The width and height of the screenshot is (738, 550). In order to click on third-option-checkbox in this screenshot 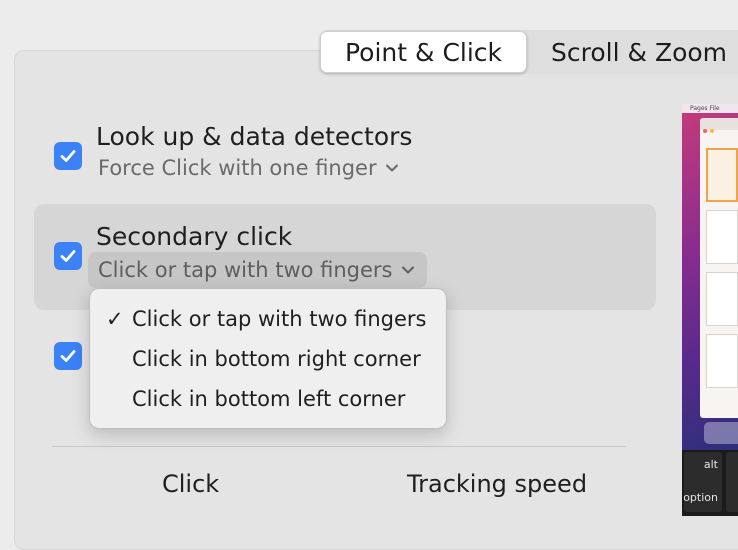, I will do `click(68, 356)`.